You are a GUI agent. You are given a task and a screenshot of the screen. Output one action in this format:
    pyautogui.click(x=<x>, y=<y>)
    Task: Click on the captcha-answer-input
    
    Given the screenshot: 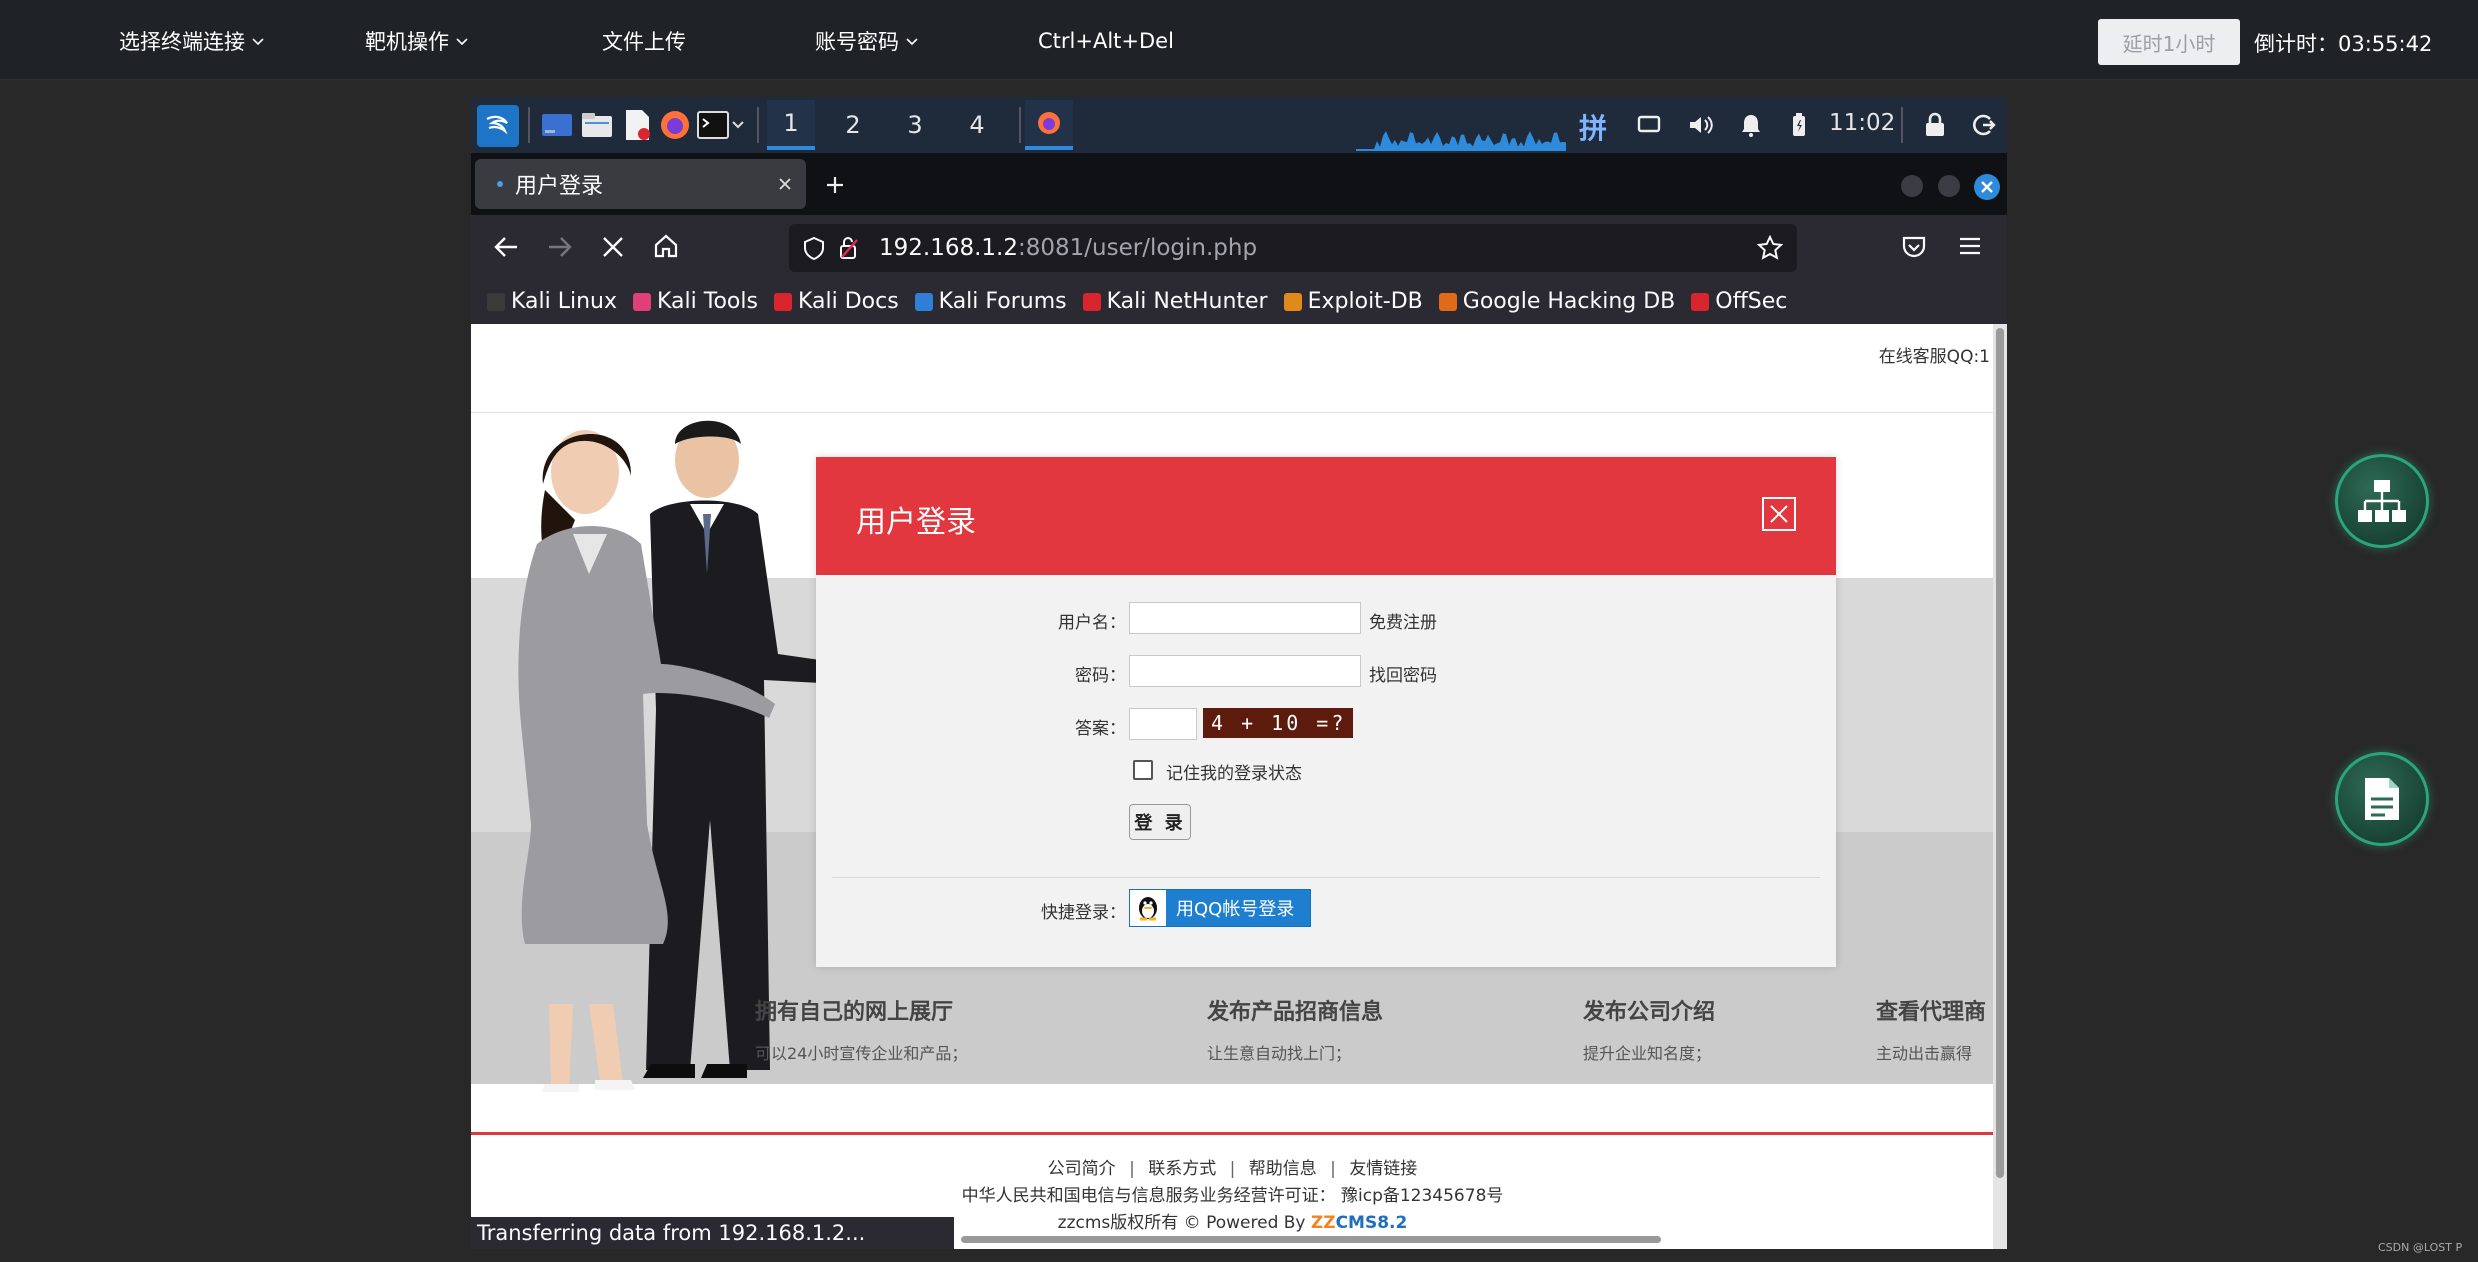 What is the action you would take?
    pyautogui.click(x=1163, y=724)
    